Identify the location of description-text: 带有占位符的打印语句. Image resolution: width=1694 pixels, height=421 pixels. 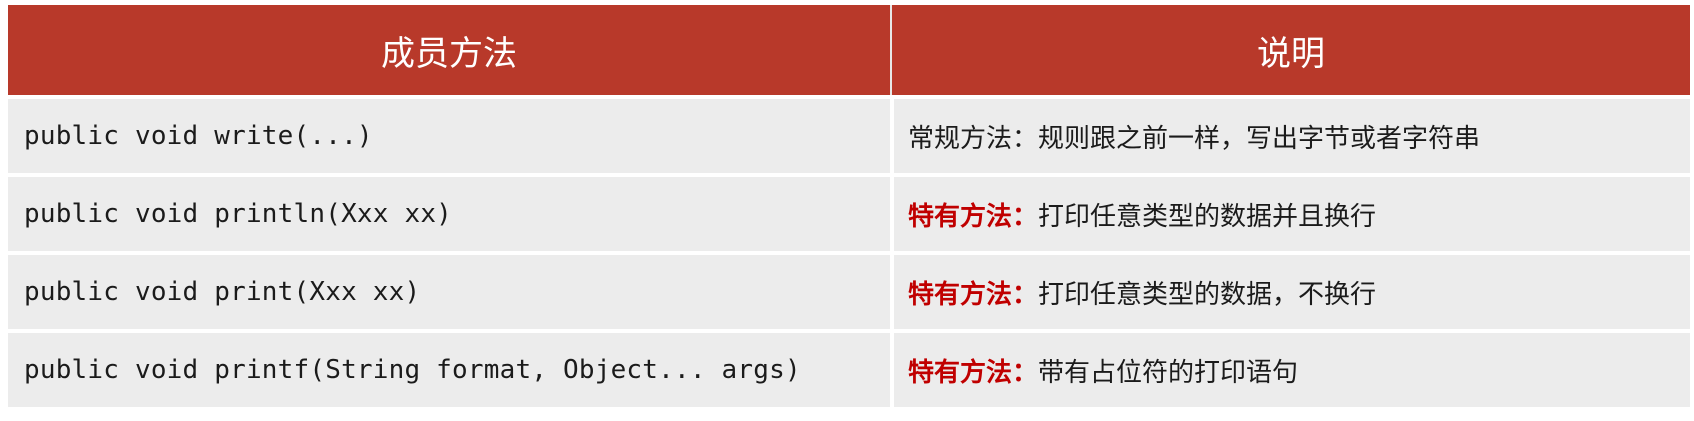
(1168, 372).